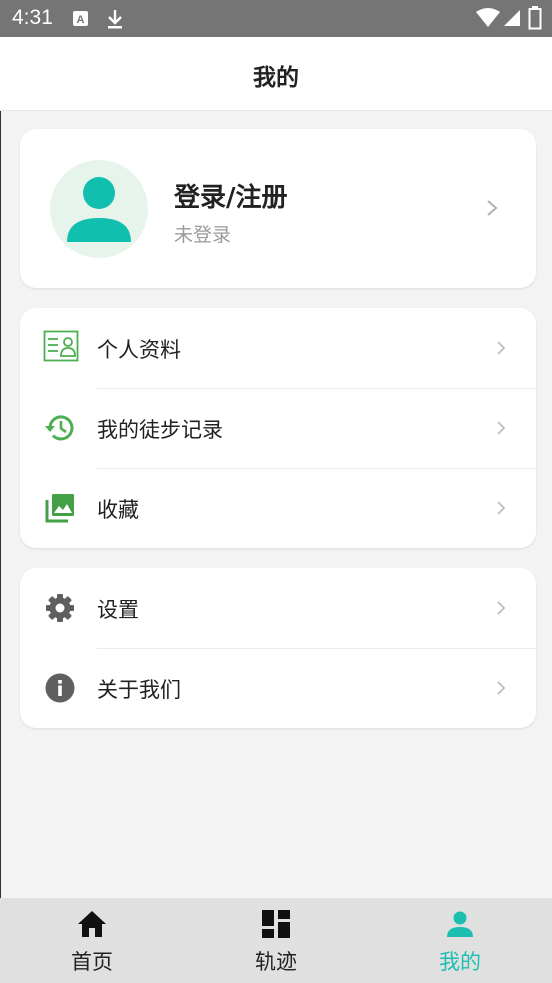 This screenshot has height=983, width=552. What do you see at coordinates (276, 18) in the screenshot?
I see `status-bar: 4:31 A` at bounding box center [276, 18].